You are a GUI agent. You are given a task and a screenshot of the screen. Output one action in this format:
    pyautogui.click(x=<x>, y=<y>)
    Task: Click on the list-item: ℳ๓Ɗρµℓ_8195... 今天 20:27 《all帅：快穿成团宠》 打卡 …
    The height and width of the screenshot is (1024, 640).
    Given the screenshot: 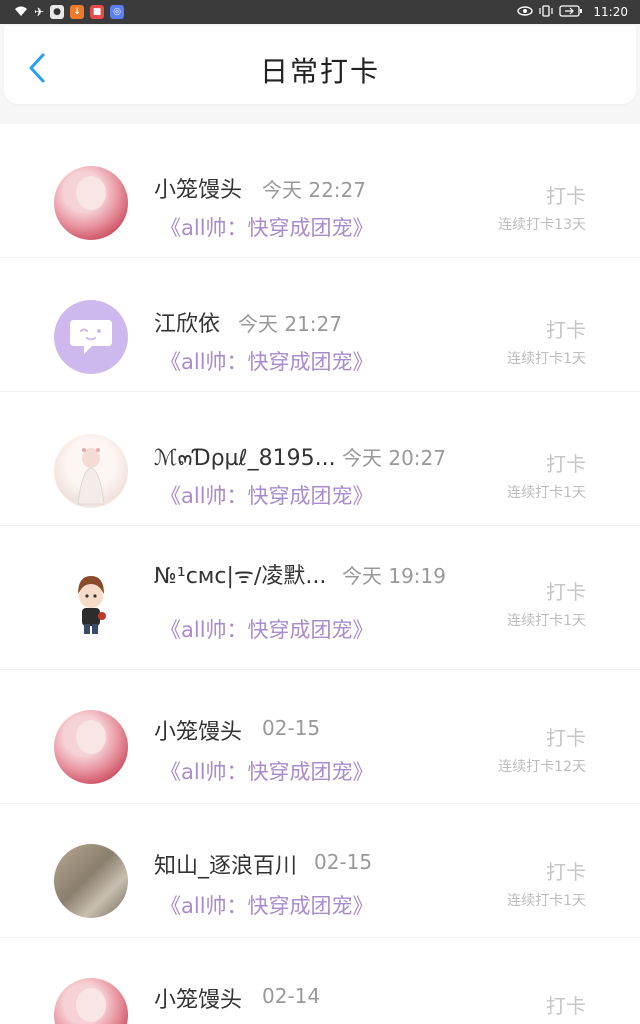 What is the action you would take?
    pyautogui.click(x=320, y=459)
    